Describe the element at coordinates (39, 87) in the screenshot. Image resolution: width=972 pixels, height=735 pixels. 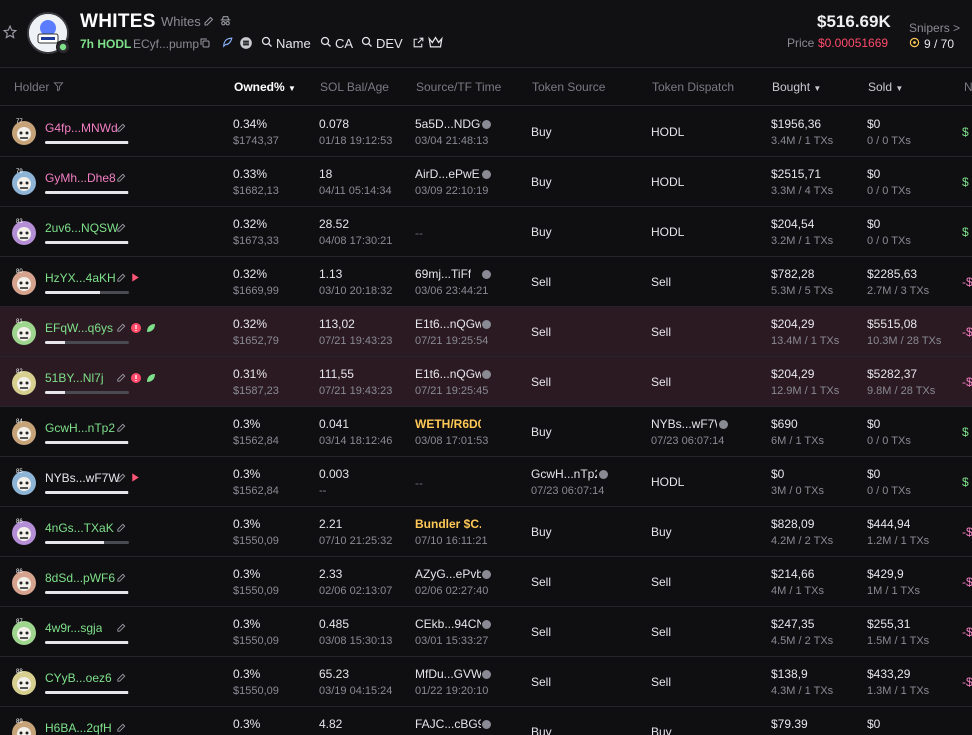
I see `col-holder: Holder` at that location.